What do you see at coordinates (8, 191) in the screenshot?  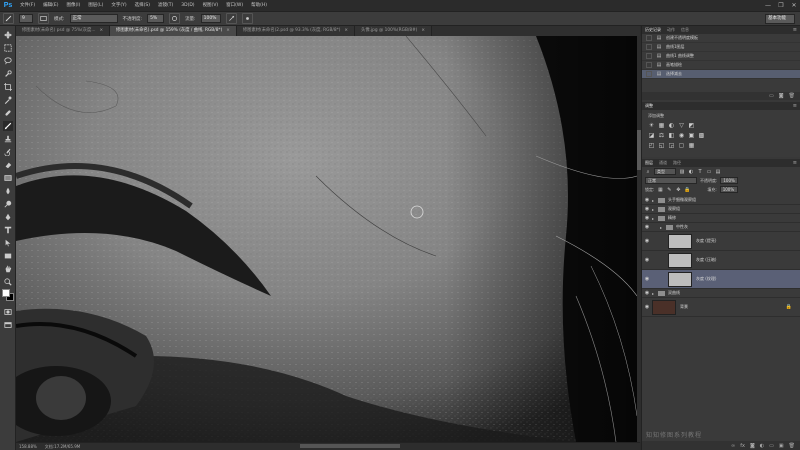 I see `blur-tool-icon` at bounding box center [8, 191].